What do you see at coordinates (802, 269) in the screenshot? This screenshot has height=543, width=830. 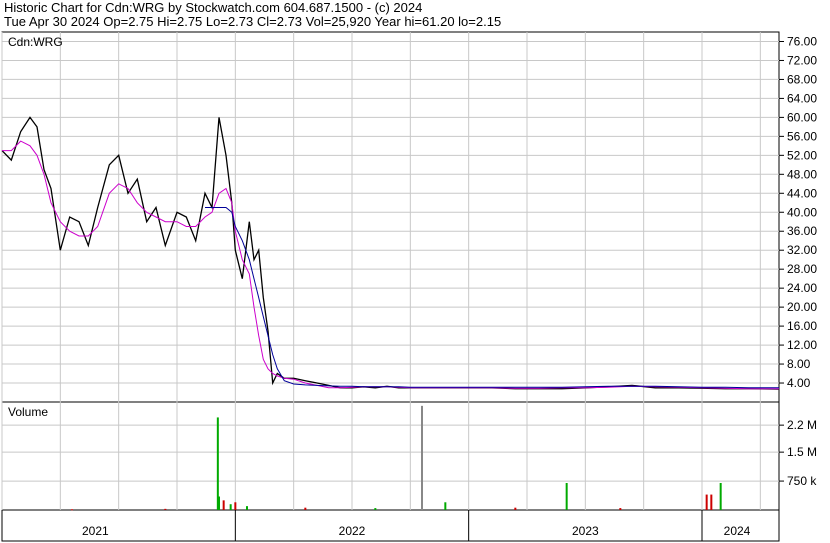 I see `price-tick-label: 28.00` at bounding box center [802, 269].